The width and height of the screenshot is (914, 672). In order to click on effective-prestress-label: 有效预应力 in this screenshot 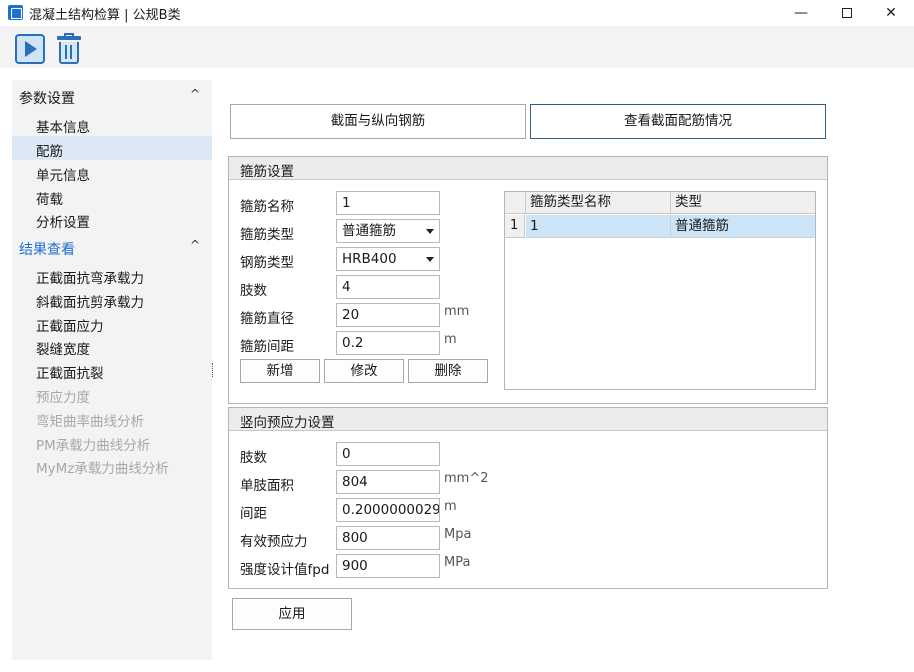, I will do `click(274, 542)`.